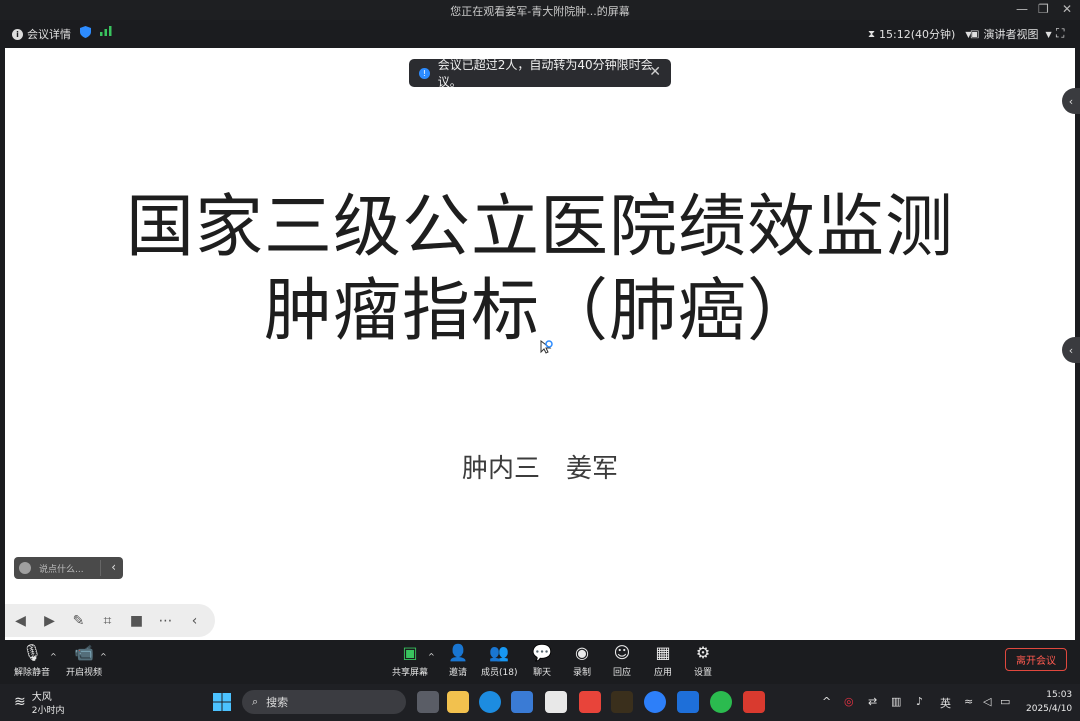 The width and height of the screenshot is (1080, 721). I want to click on notification-toast: ! 会议已超过2人，自动转为40分钟限时会议。 ✕, so click(540, 73).